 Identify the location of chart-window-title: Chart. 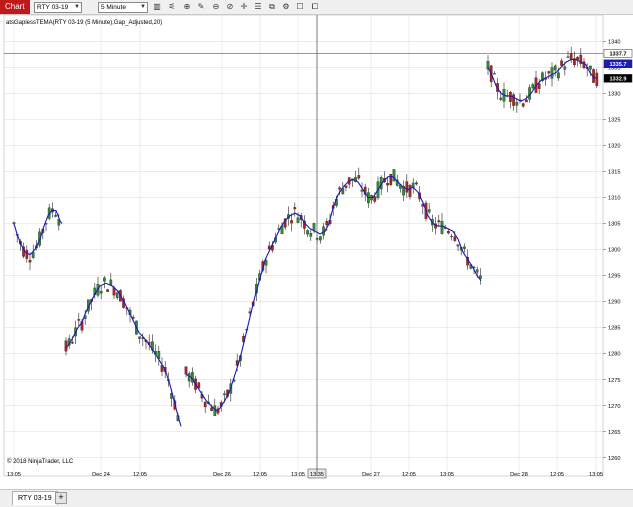
(15, 7).